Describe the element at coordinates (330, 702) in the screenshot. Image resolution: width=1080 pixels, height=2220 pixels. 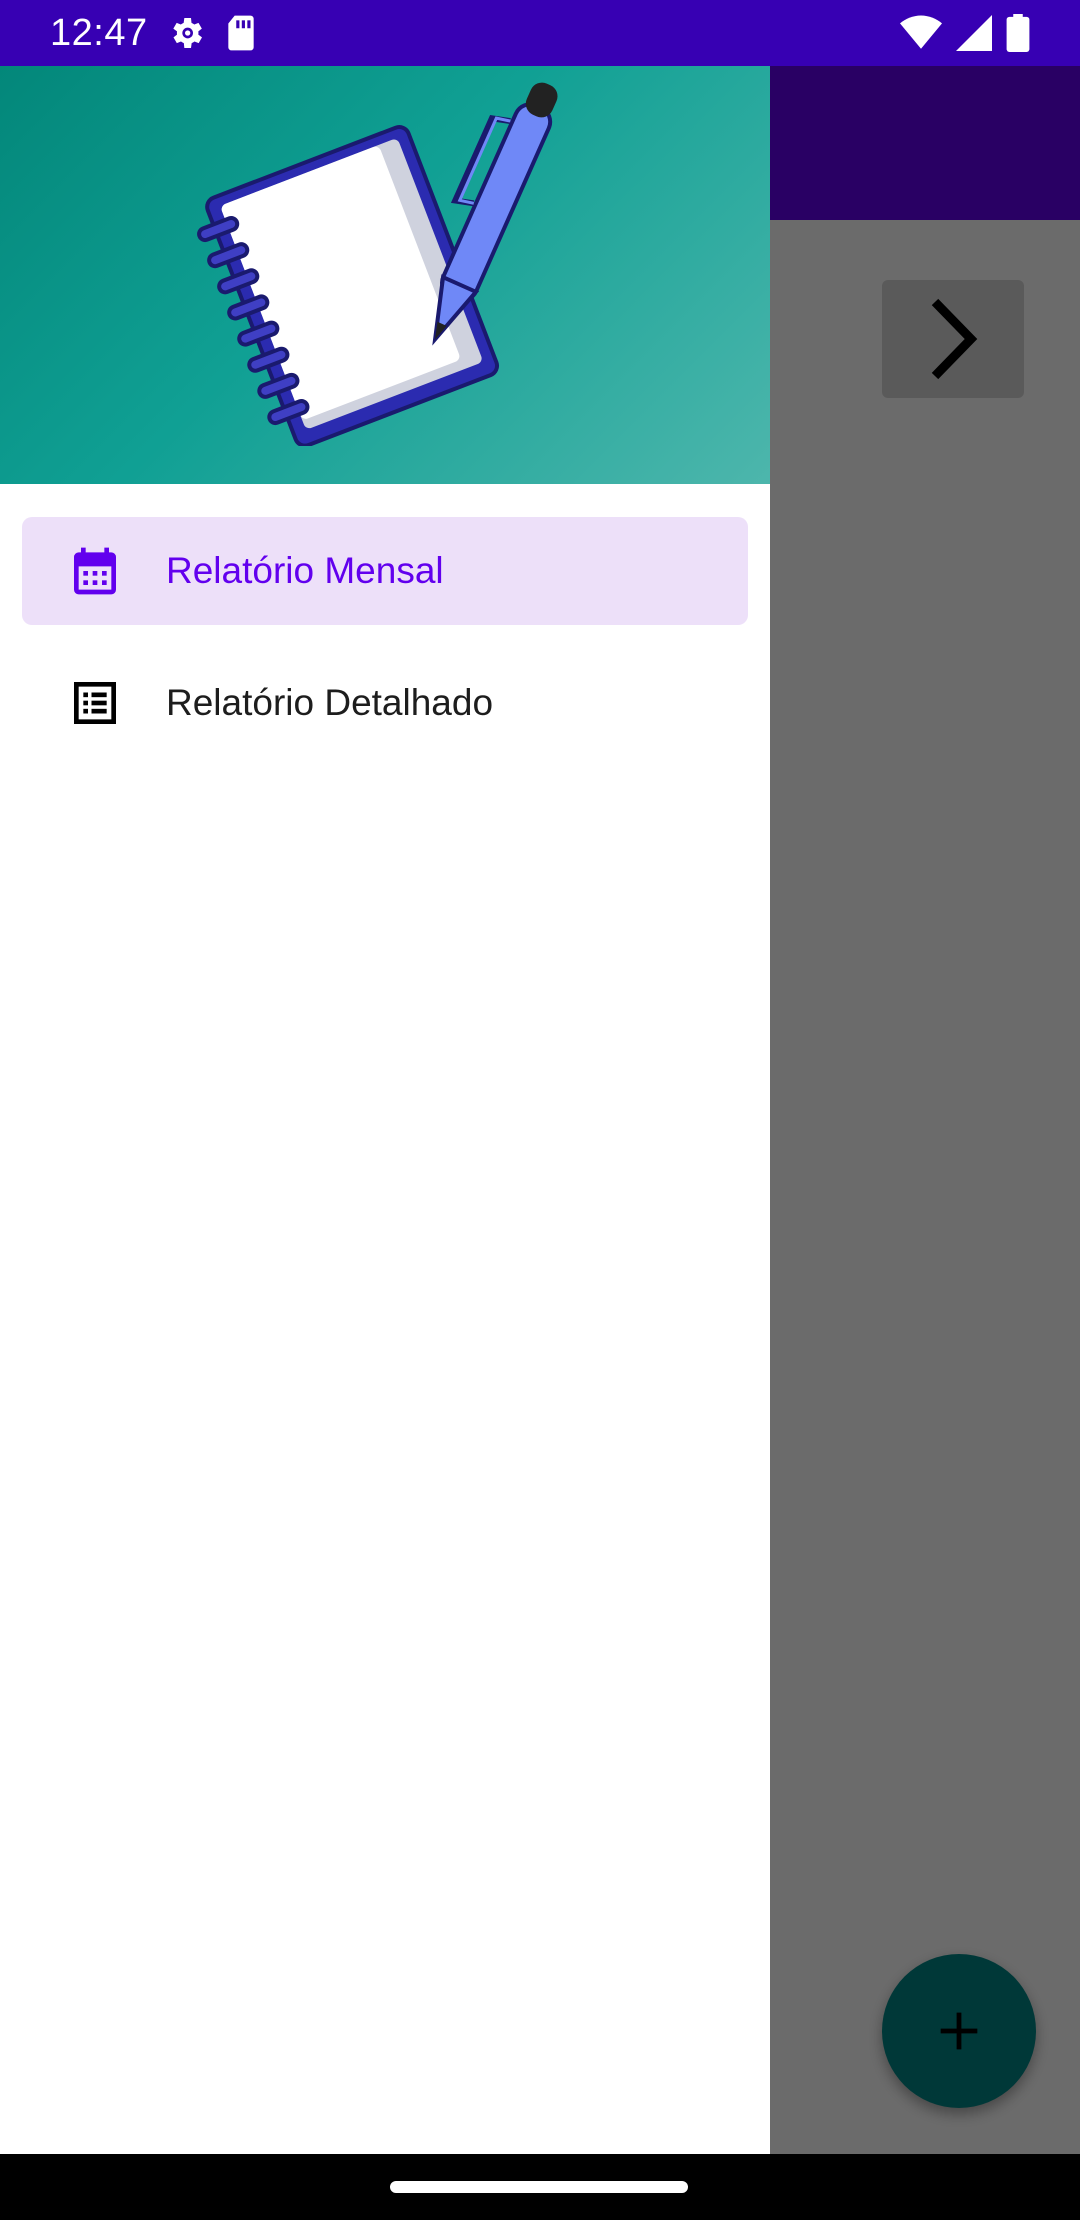
I see `drawer-item-label: Relatório Detalhado` at that location.